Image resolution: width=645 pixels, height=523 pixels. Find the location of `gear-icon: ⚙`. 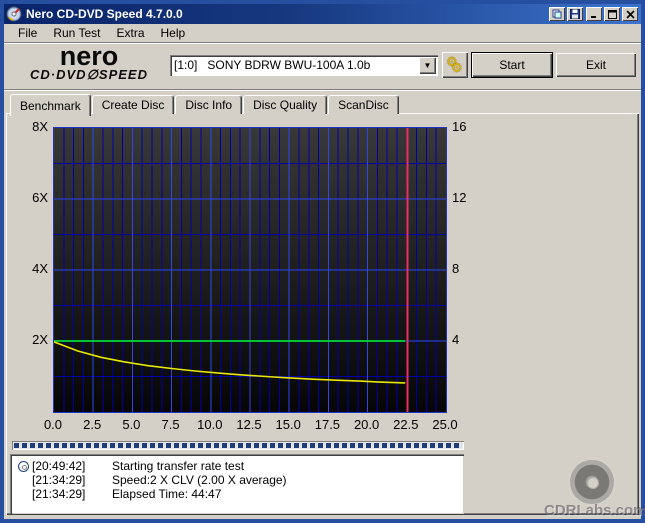

gear-icon: ⚙ is located at coordinates (457, 67).